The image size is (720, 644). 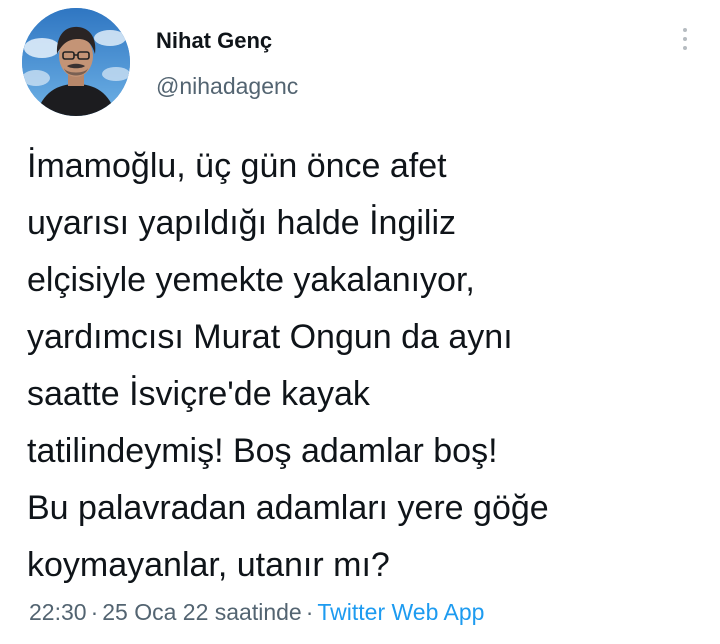 I want to click on avatar, so click(x=76, y=62).